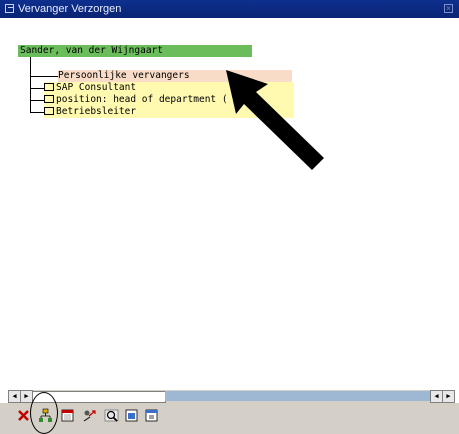 This screenshot has height=434, width=459. I want to click on calendar-button, so click(67, 415).